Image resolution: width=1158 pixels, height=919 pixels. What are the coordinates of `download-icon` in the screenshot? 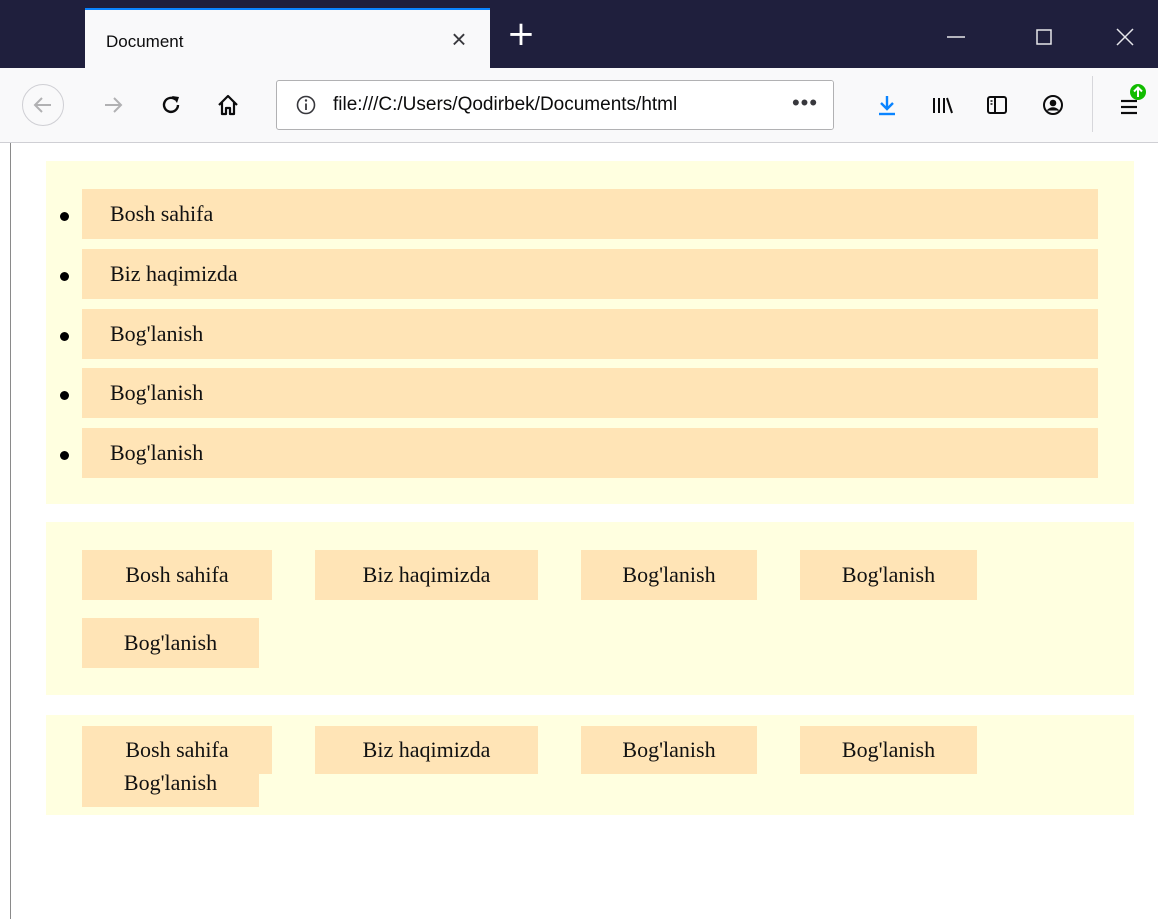 It's located at (887, 106).